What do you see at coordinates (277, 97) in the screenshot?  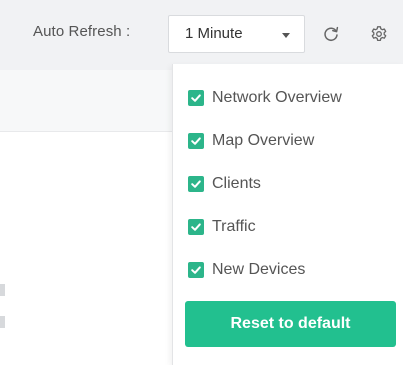 I see `option-label: Network Overview` at bounding box center [277, 97].